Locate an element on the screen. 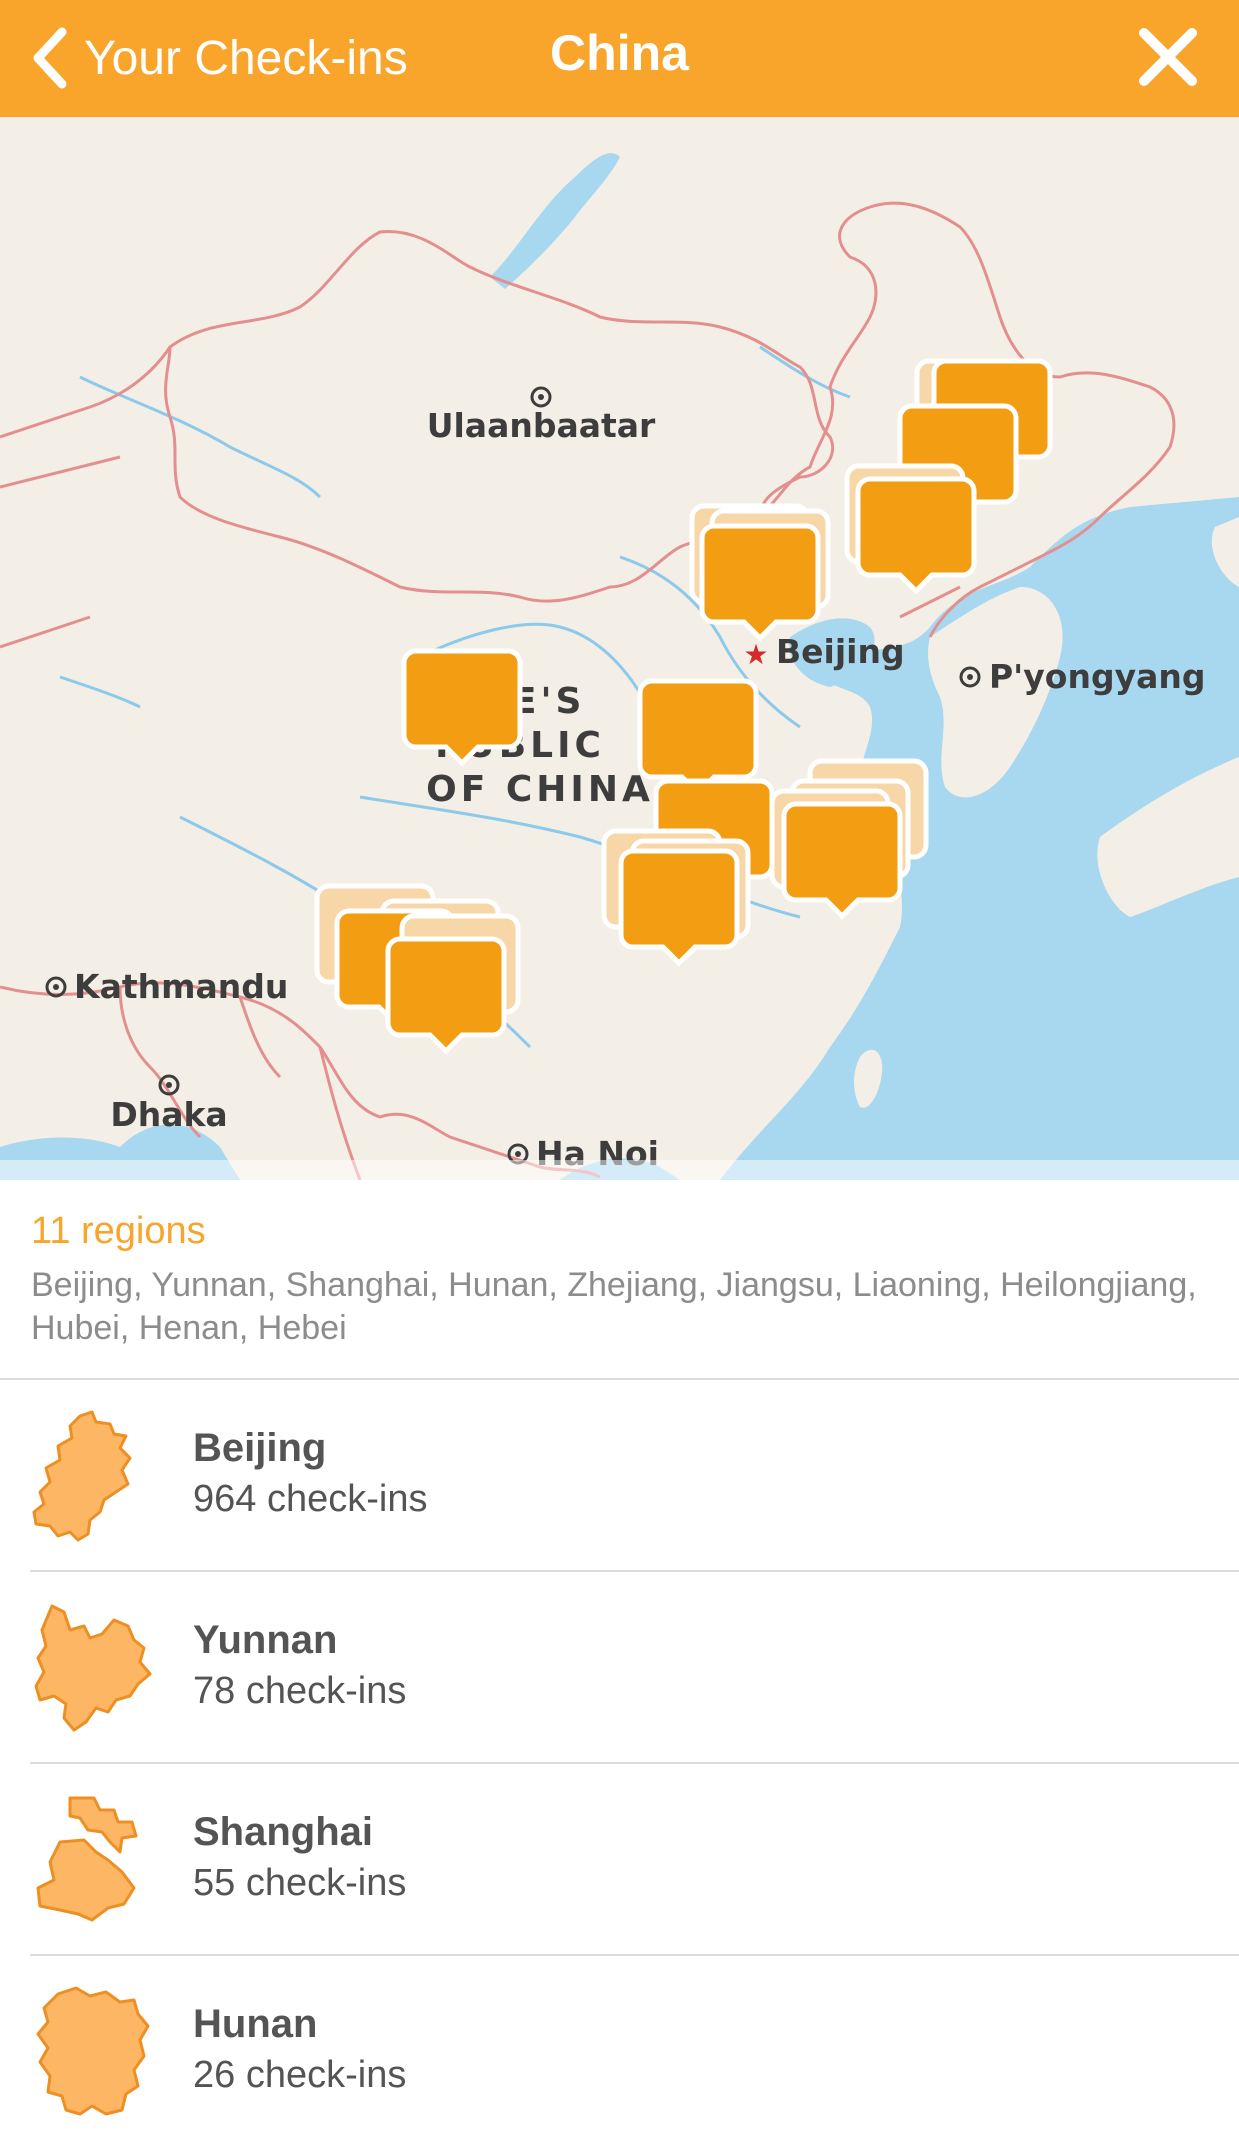  page-title: China is located at coordinates (619, 53).